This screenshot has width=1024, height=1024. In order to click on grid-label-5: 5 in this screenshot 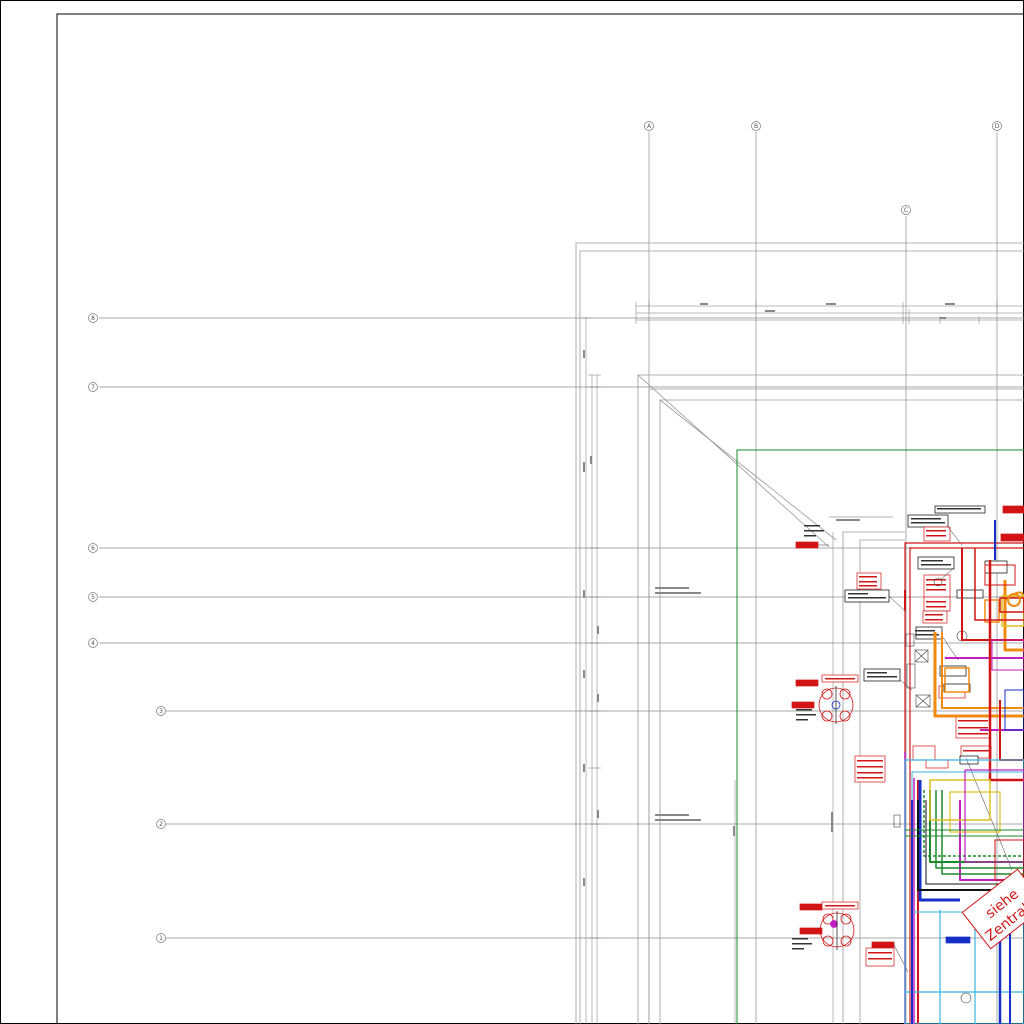, I will do `click(93, 597)`.